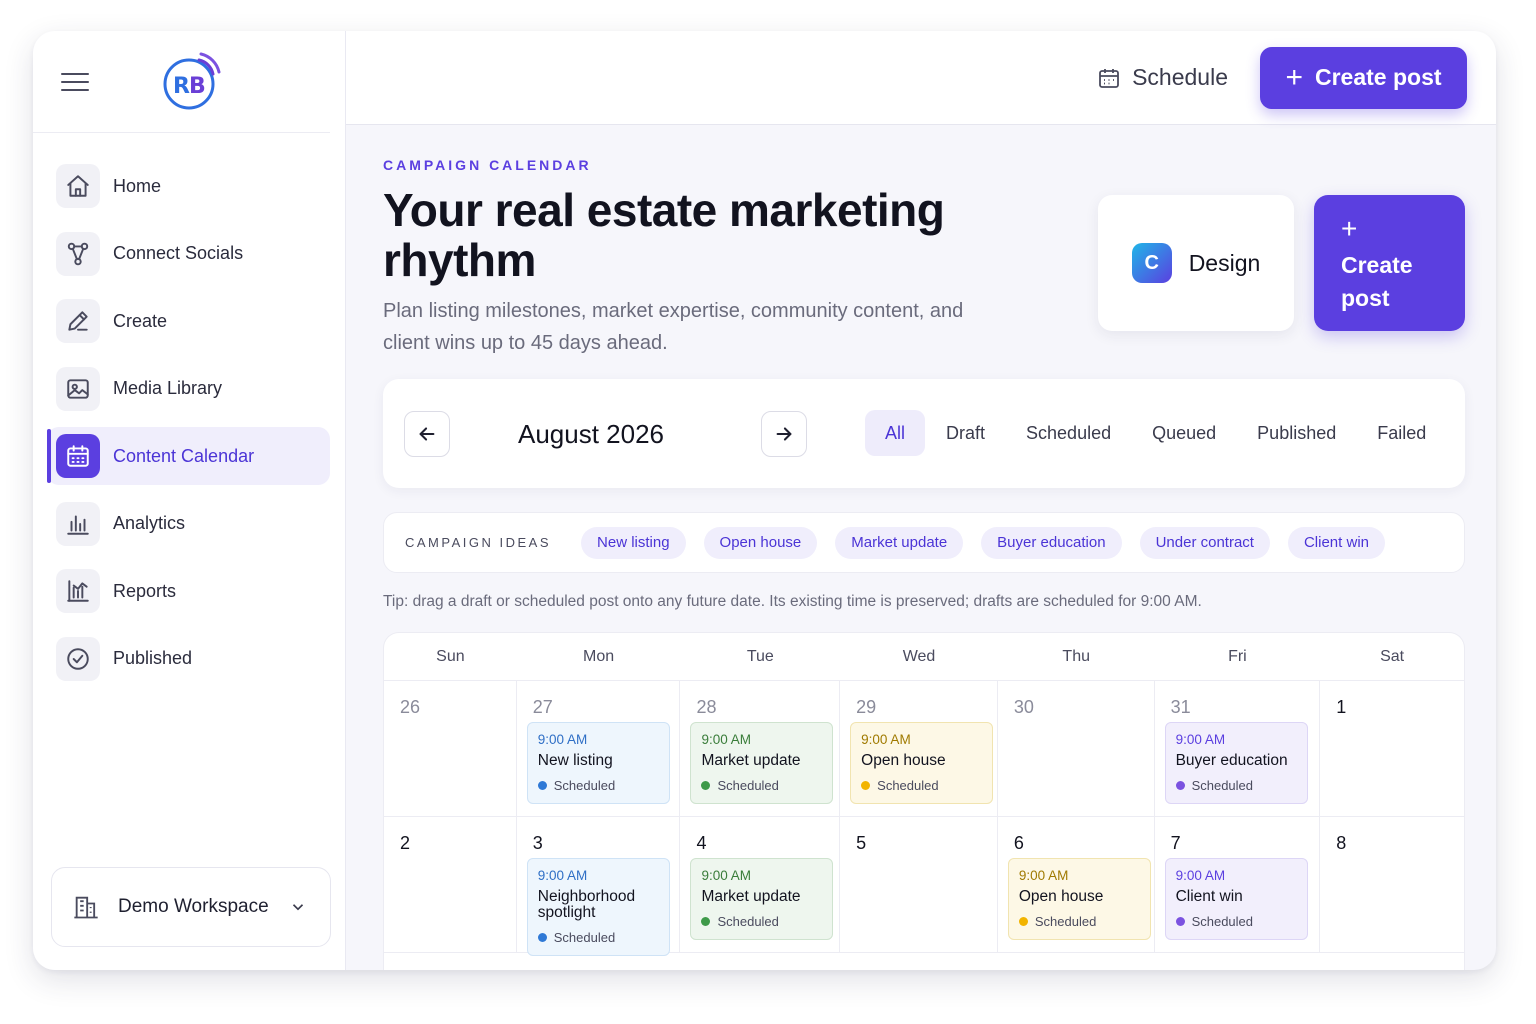 The width and height of the screenshot is (1536, 1024). I want to click on filter-queued: Queued, so click(1184, 433).